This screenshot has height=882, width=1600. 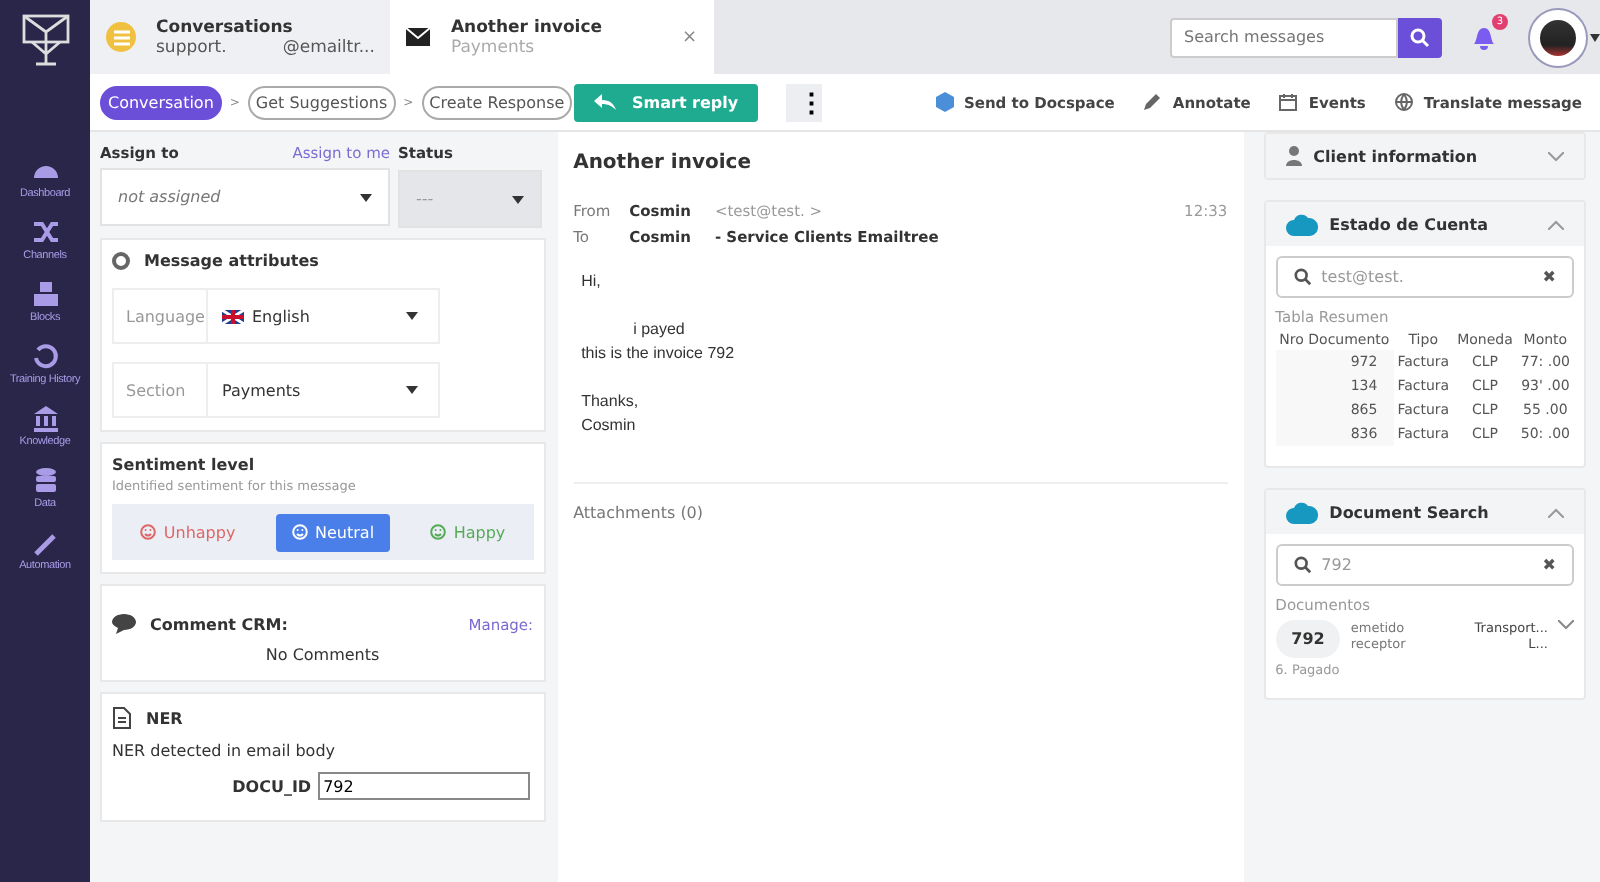 I want to click on card-title: Sentiment level, so click(x=184, y=465).